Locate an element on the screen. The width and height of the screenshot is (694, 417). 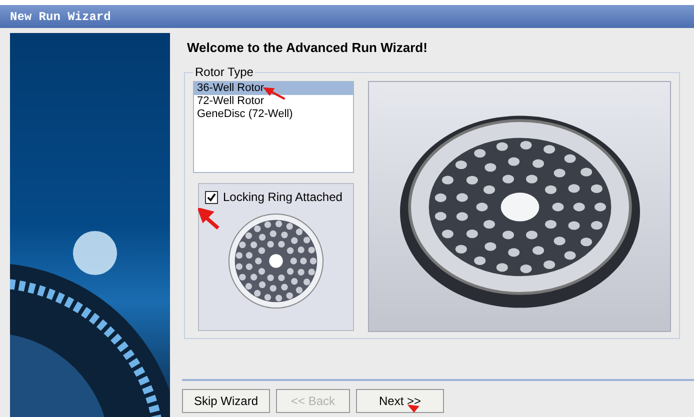
group-label: Rotor Type is located at coordinates (224, 72).